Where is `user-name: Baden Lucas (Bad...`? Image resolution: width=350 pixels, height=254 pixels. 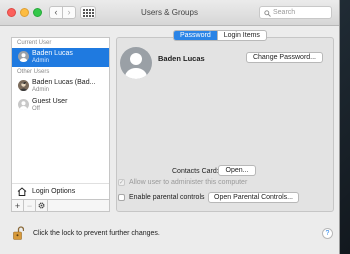
user-name: Baden Lucas (Bad... is located at coordinates (64, 82).